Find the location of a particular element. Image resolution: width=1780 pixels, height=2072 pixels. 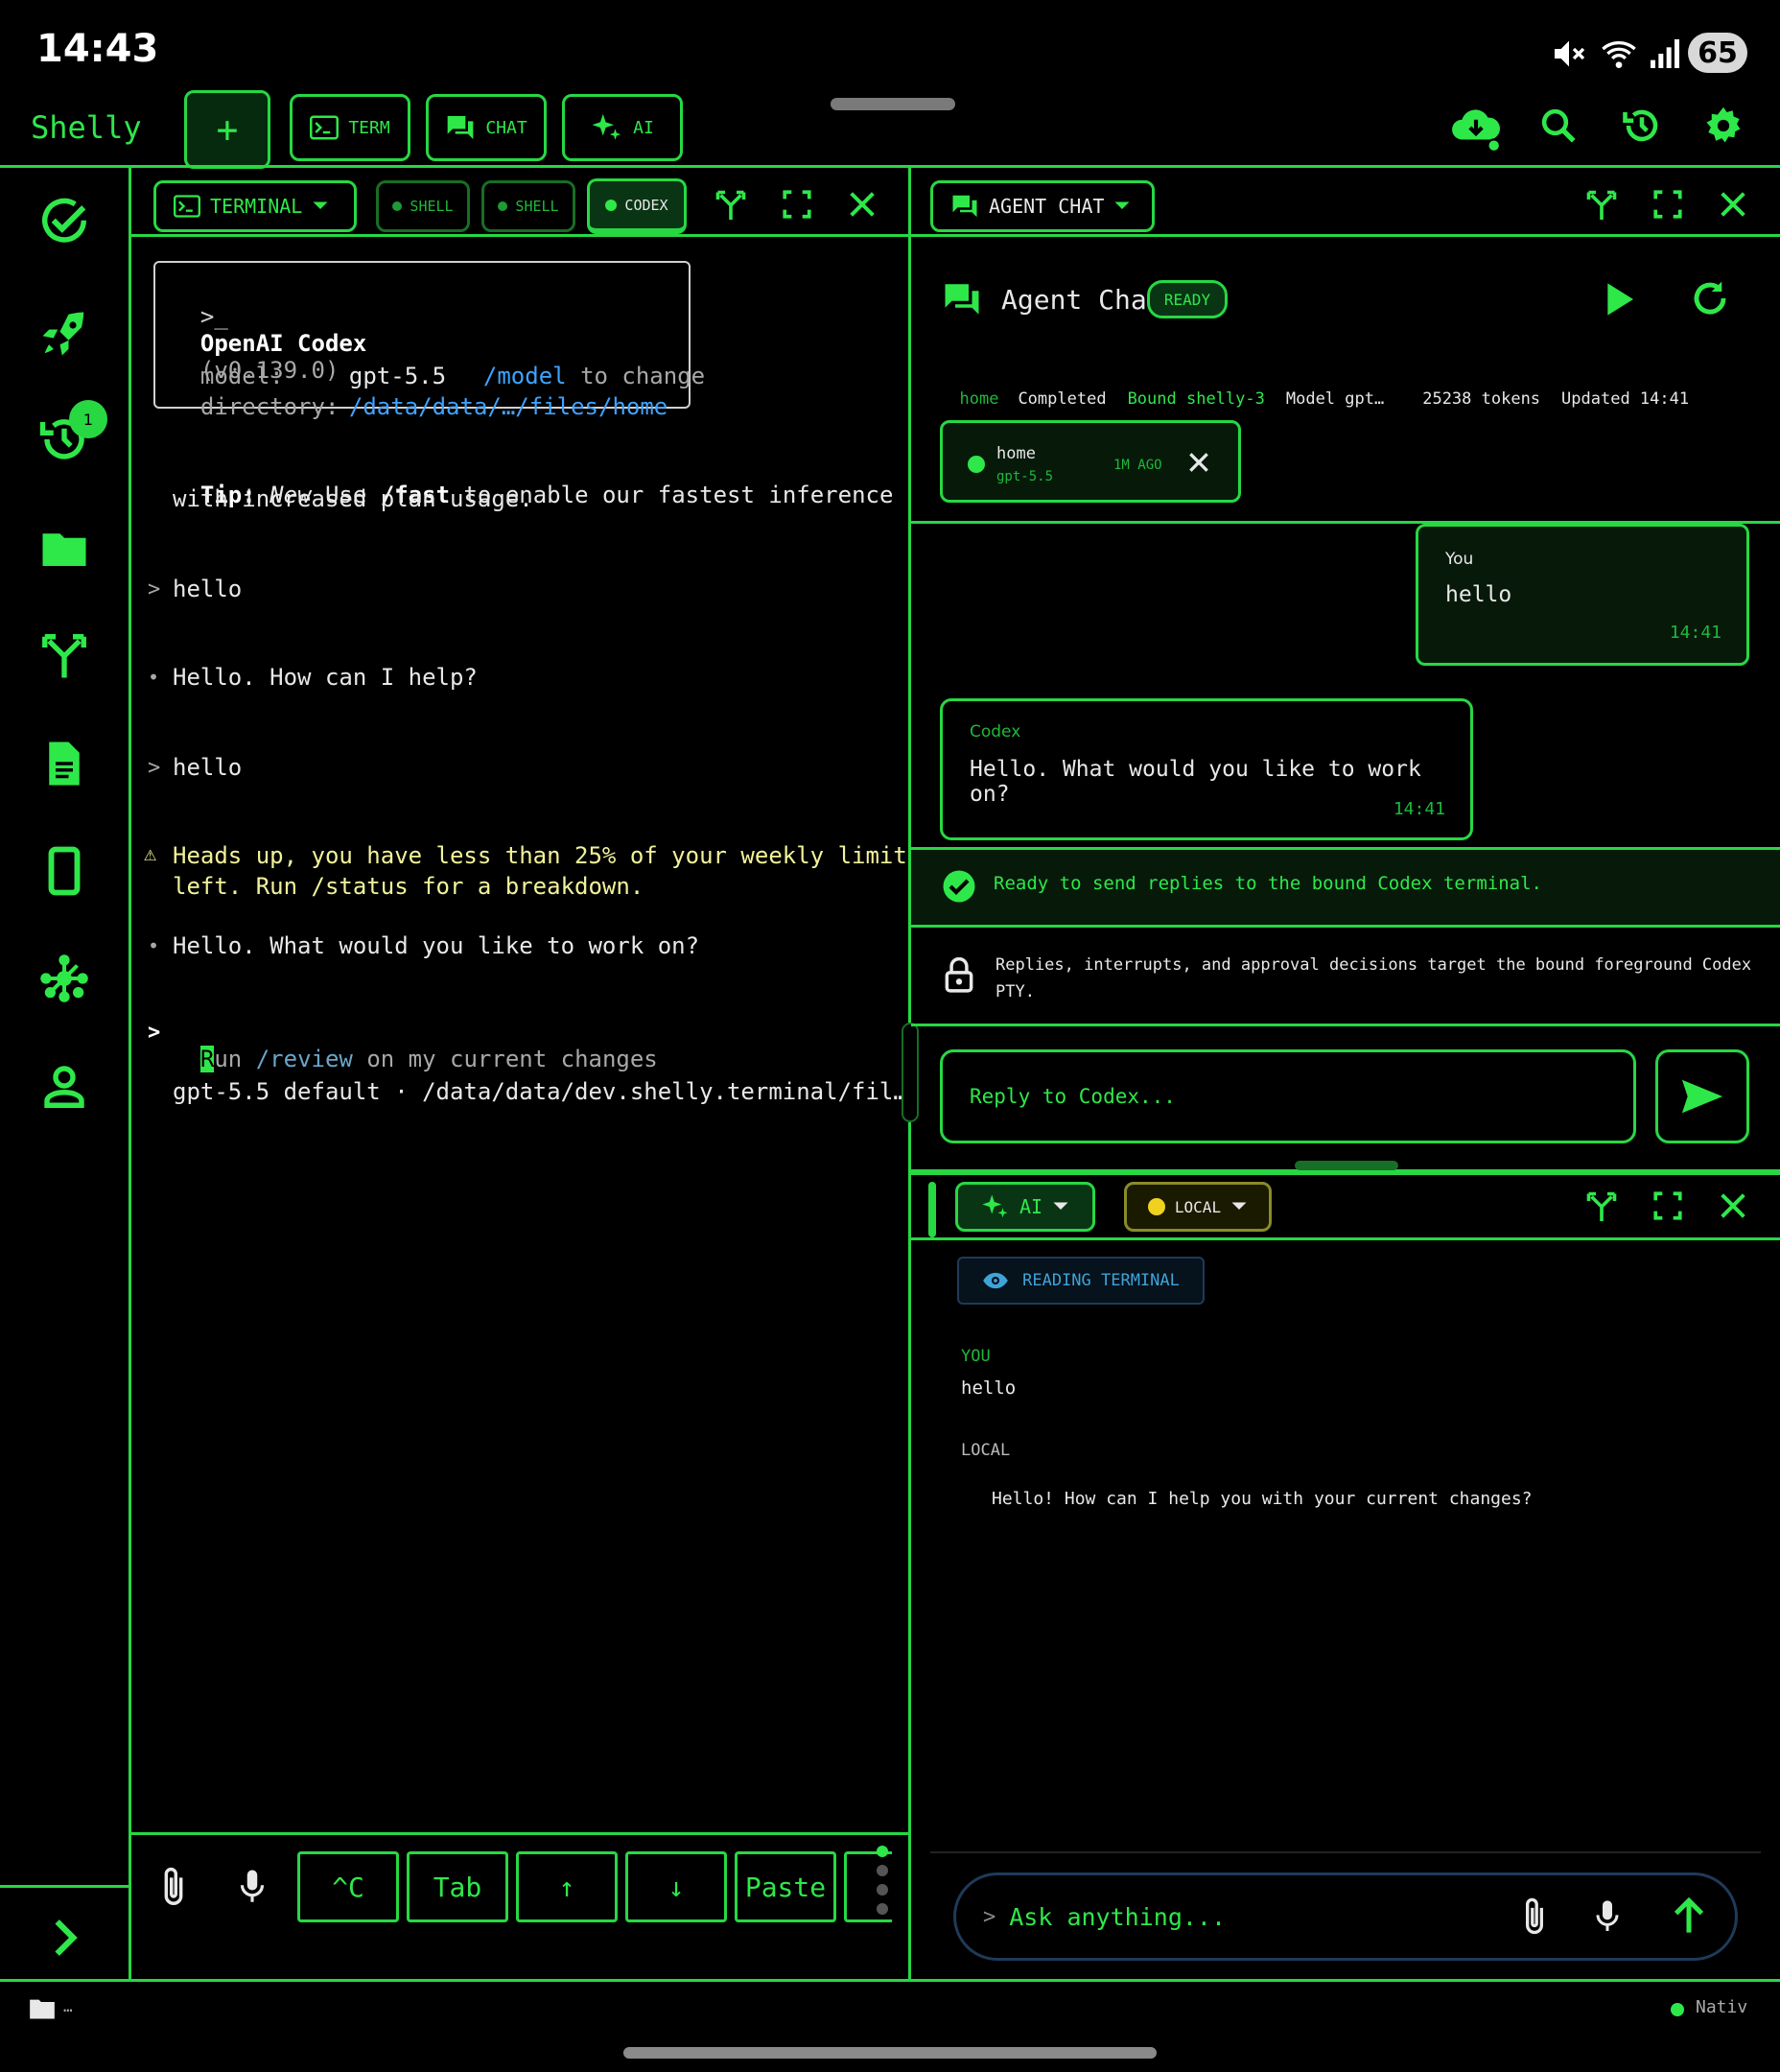

key-arrow-up: ↑ is located at coordinates (567, 1886).